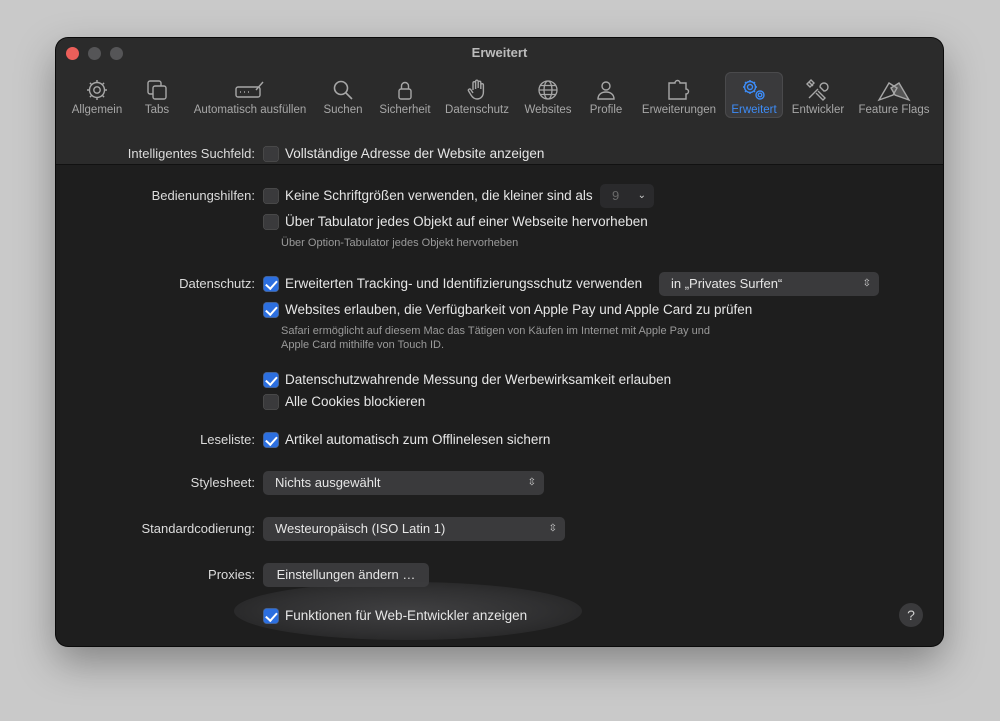 Image resolution: width=1000 pixels, height=721 pixels. Describe the element at coordinates (271, 616) in the screenshot. I see `web-dev-features-checkbox` at that location.